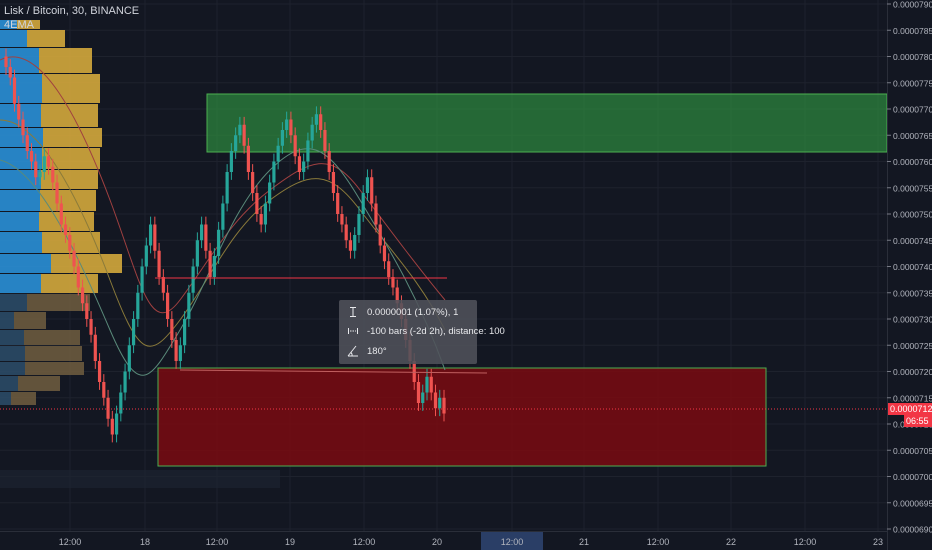  What do you see at coordinates (910, 409) in the screenshot?
I see `last-price-label: 0.0000712` at bounding box center [910, 409].